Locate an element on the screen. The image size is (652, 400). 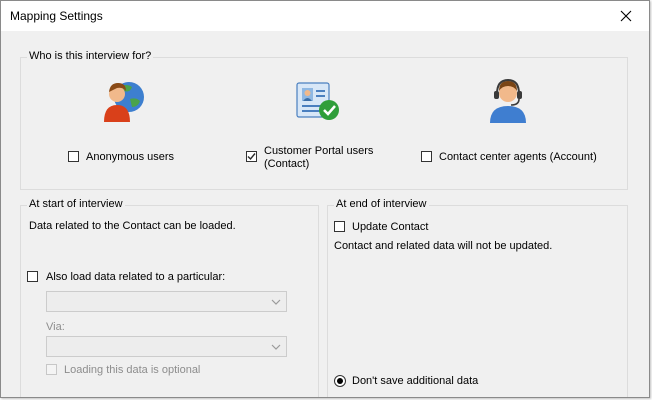
update-contact-checkbox is located at coordinates (339, 226).